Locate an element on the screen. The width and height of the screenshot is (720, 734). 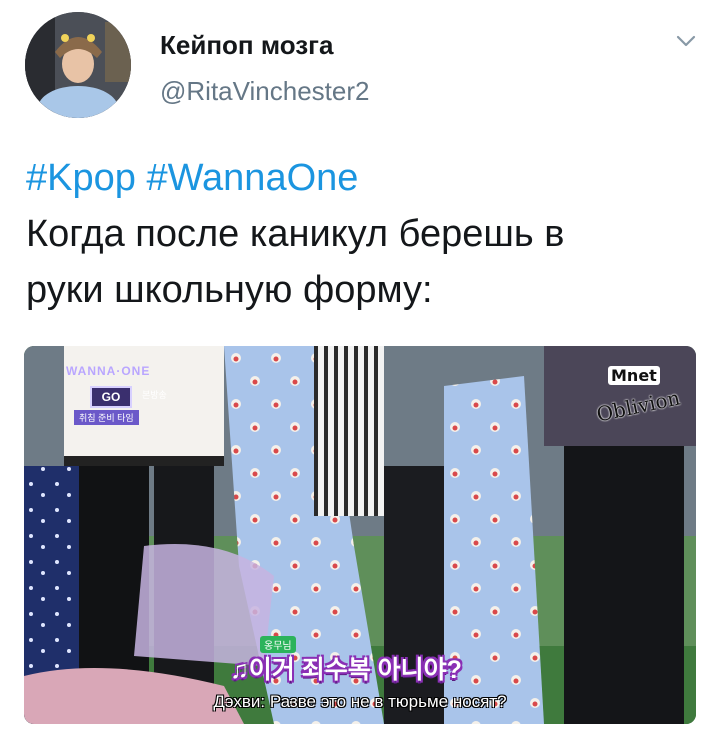
author-name: Кейпоп мозга is located at coordinates (246, 45).